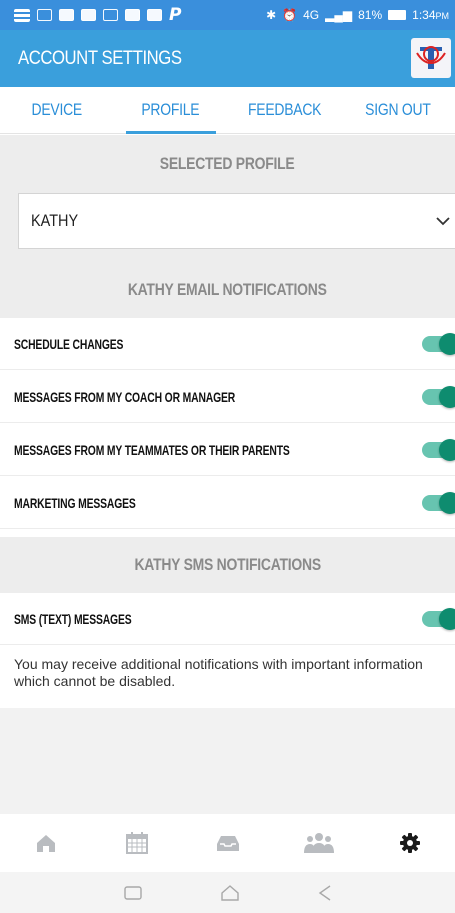 This screenshot has width=455, height=913. I want to click on home-button-icon, so click(230, 892).